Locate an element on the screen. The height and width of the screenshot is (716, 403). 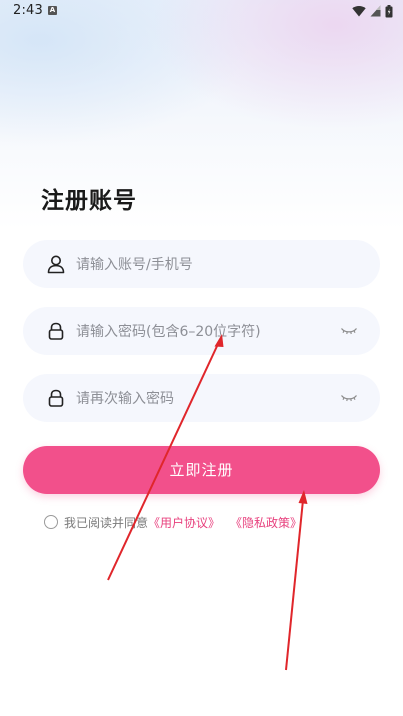
password-input: 请输入密码(包含6–20位字符) is located at coordinates (201, 331).